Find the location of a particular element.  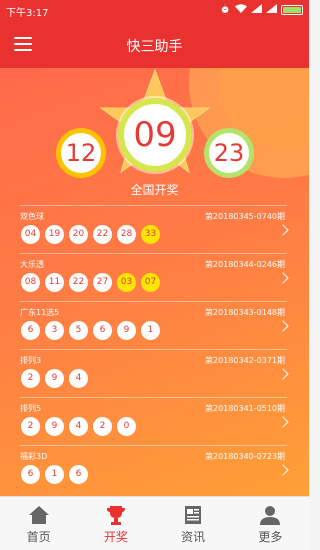

lottery-row: 广东11选5 第20180343-0148期 6 3 5 6 9 1 is located at coordinates (154, 325).